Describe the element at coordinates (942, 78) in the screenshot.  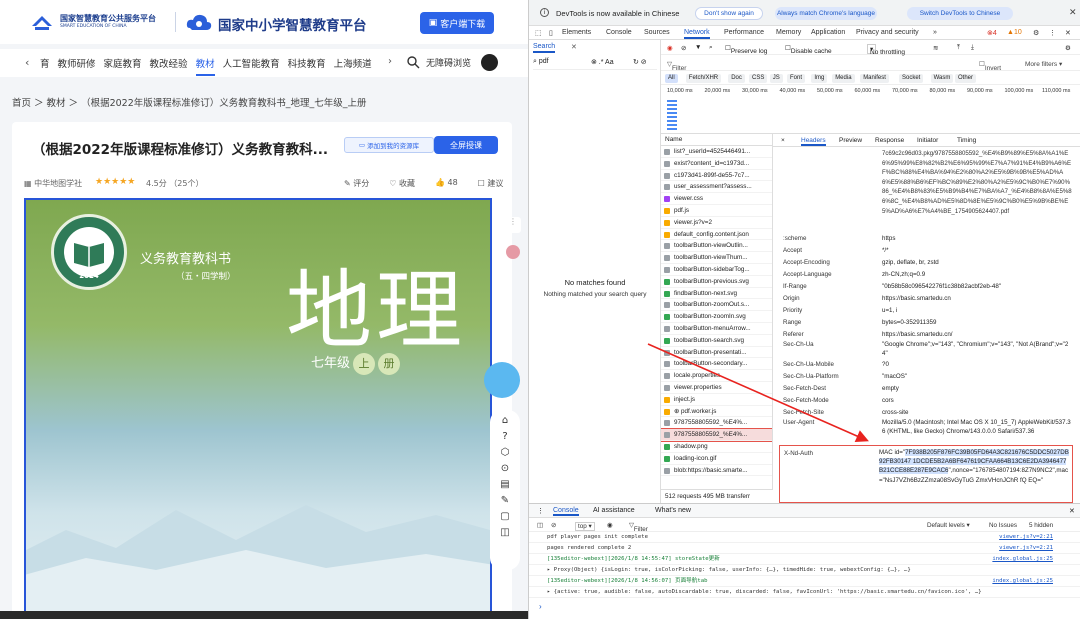
I see `type-filter-chip: Wasm` at that location.